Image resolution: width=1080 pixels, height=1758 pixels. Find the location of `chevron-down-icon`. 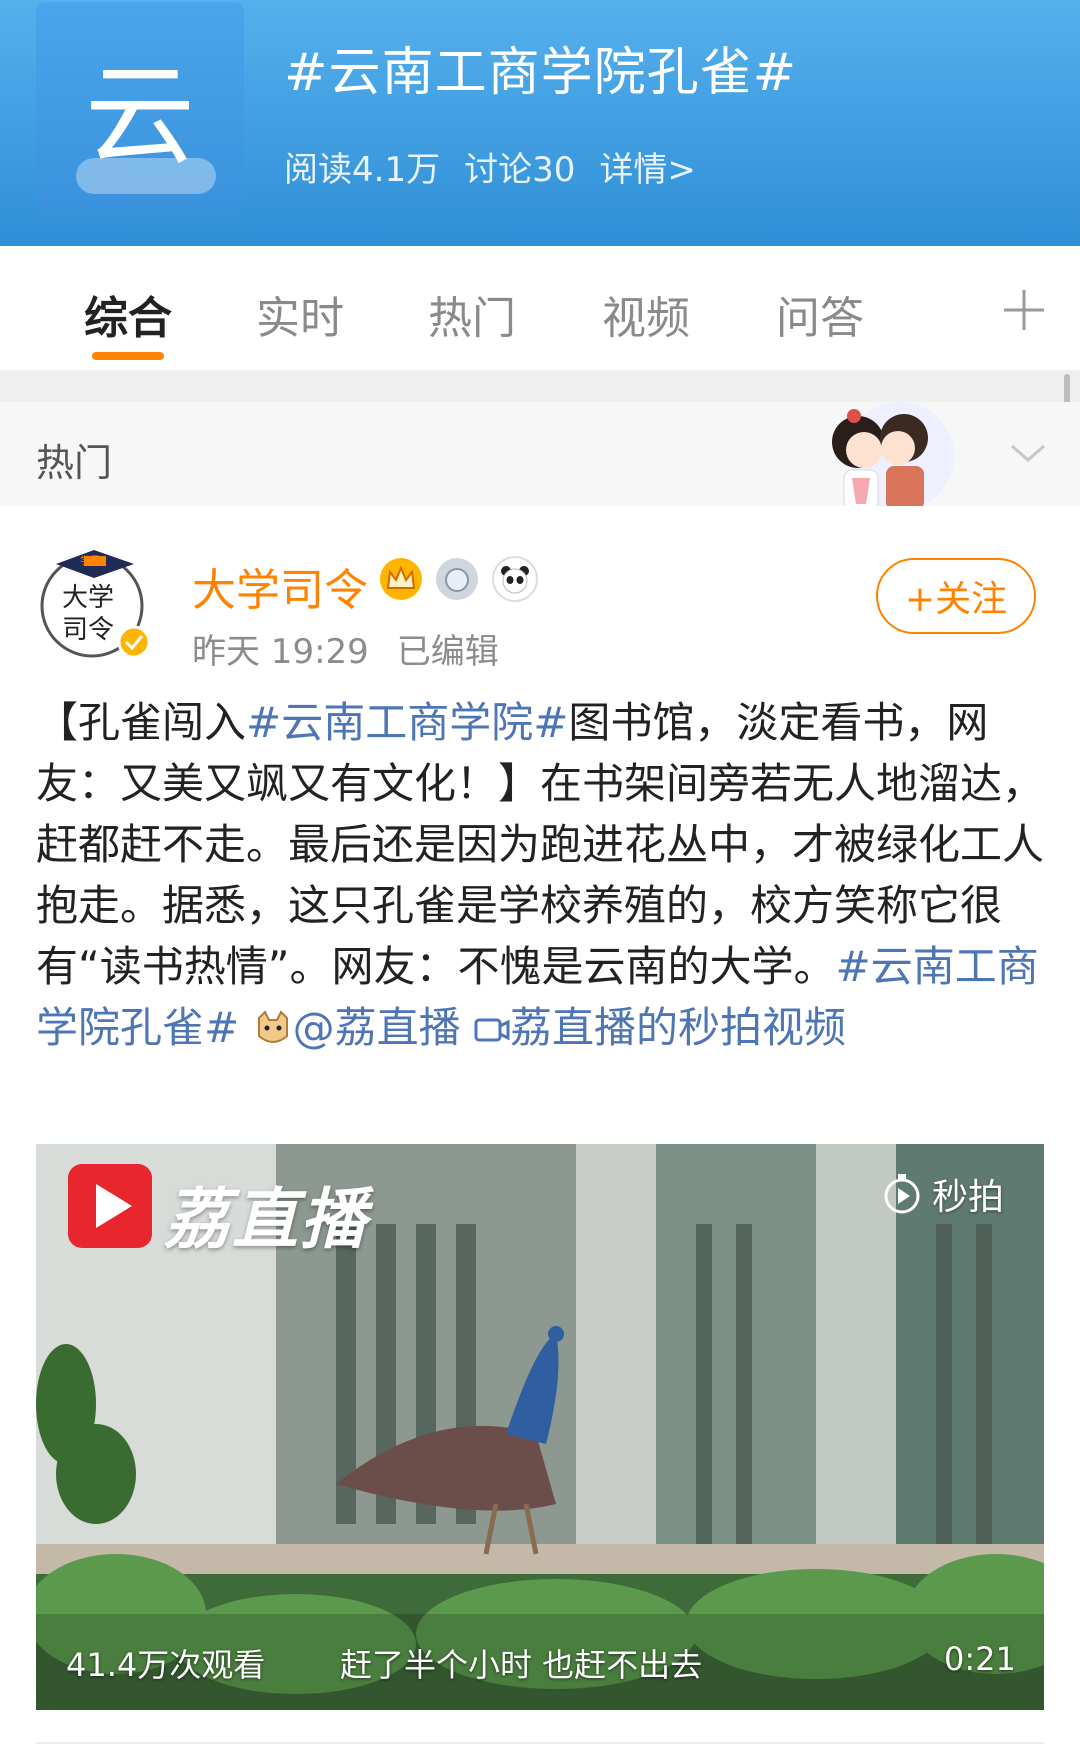

chevron-down-icon is located at coordinates (1028, 452).